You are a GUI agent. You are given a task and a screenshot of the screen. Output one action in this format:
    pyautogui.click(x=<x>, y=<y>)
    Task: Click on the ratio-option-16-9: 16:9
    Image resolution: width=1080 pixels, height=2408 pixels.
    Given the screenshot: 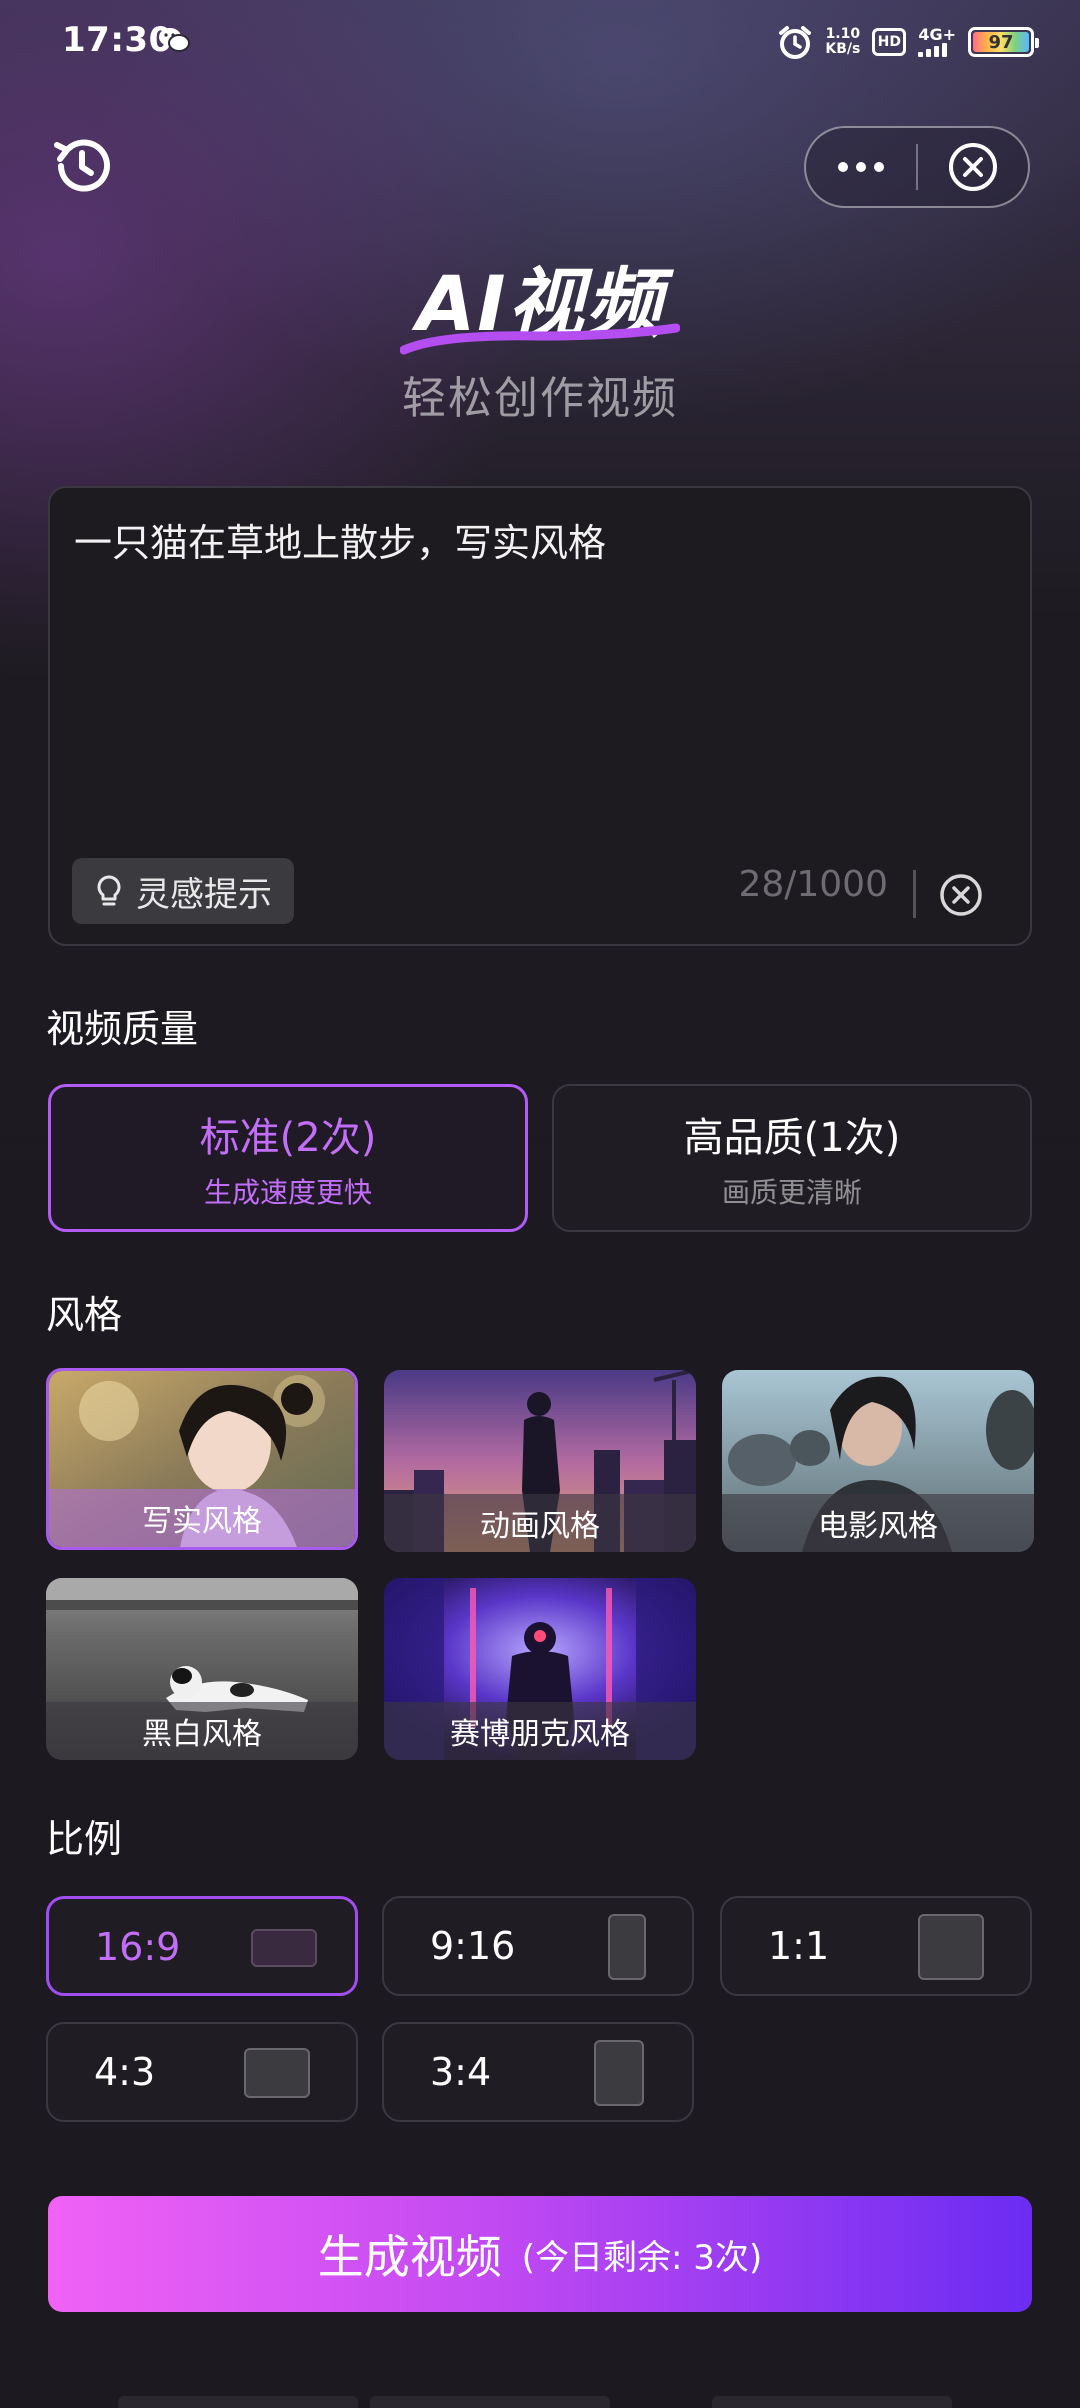 What is the action you would take?
    pyautogui.click(x=202, y=1946)
    